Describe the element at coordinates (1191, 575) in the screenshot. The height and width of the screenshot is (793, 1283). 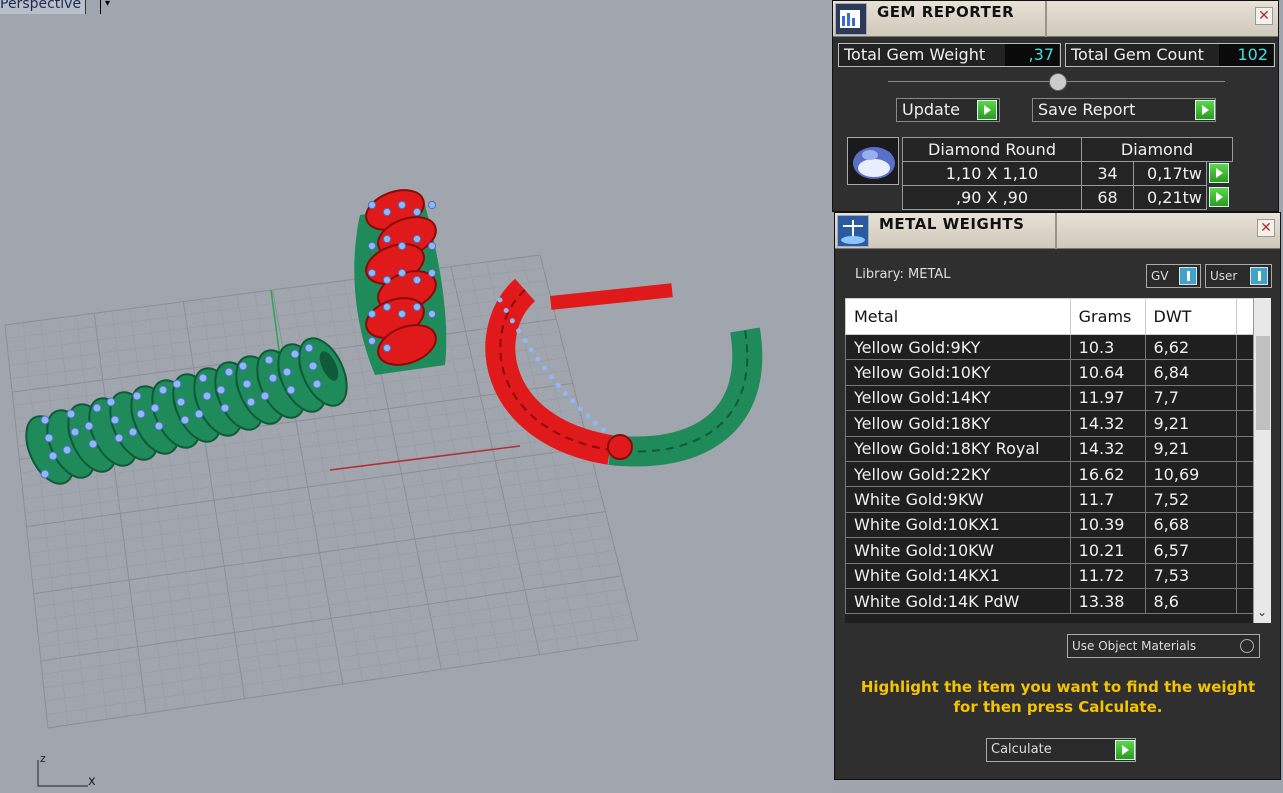
I see `dwt-cell: 7,53` at that location.